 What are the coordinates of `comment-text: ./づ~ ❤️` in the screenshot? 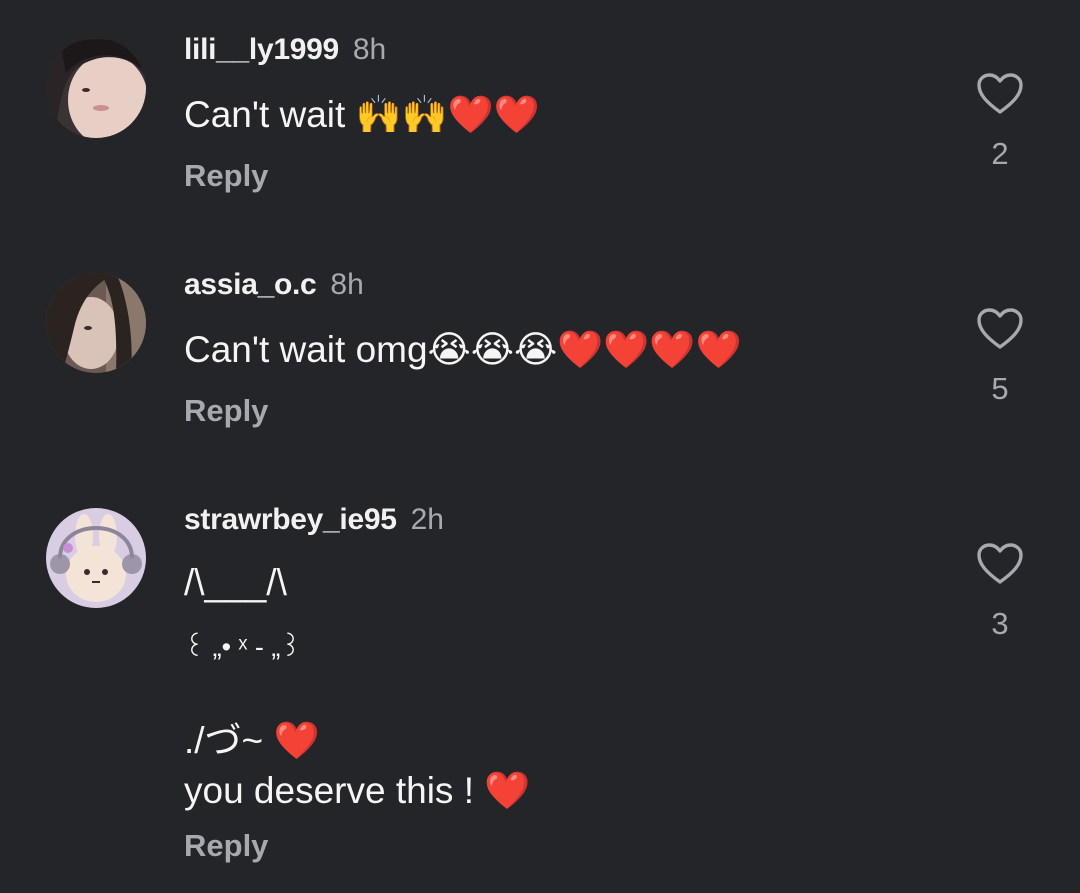 It's located at (252, 740).